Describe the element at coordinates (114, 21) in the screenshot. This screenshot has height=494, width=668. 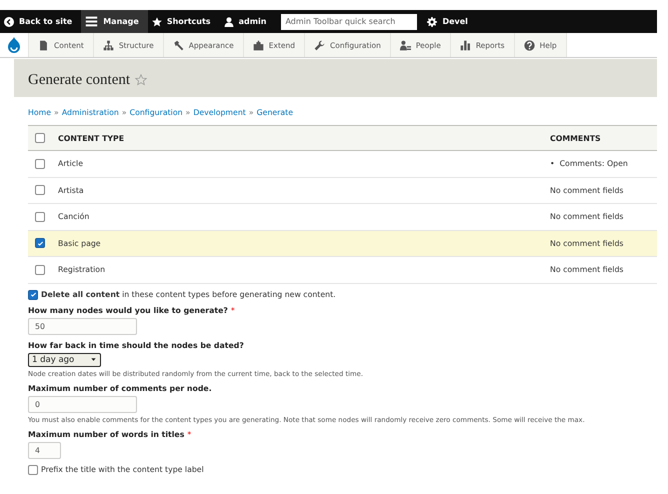
I see `toolbar-tab: Manage` at that location.